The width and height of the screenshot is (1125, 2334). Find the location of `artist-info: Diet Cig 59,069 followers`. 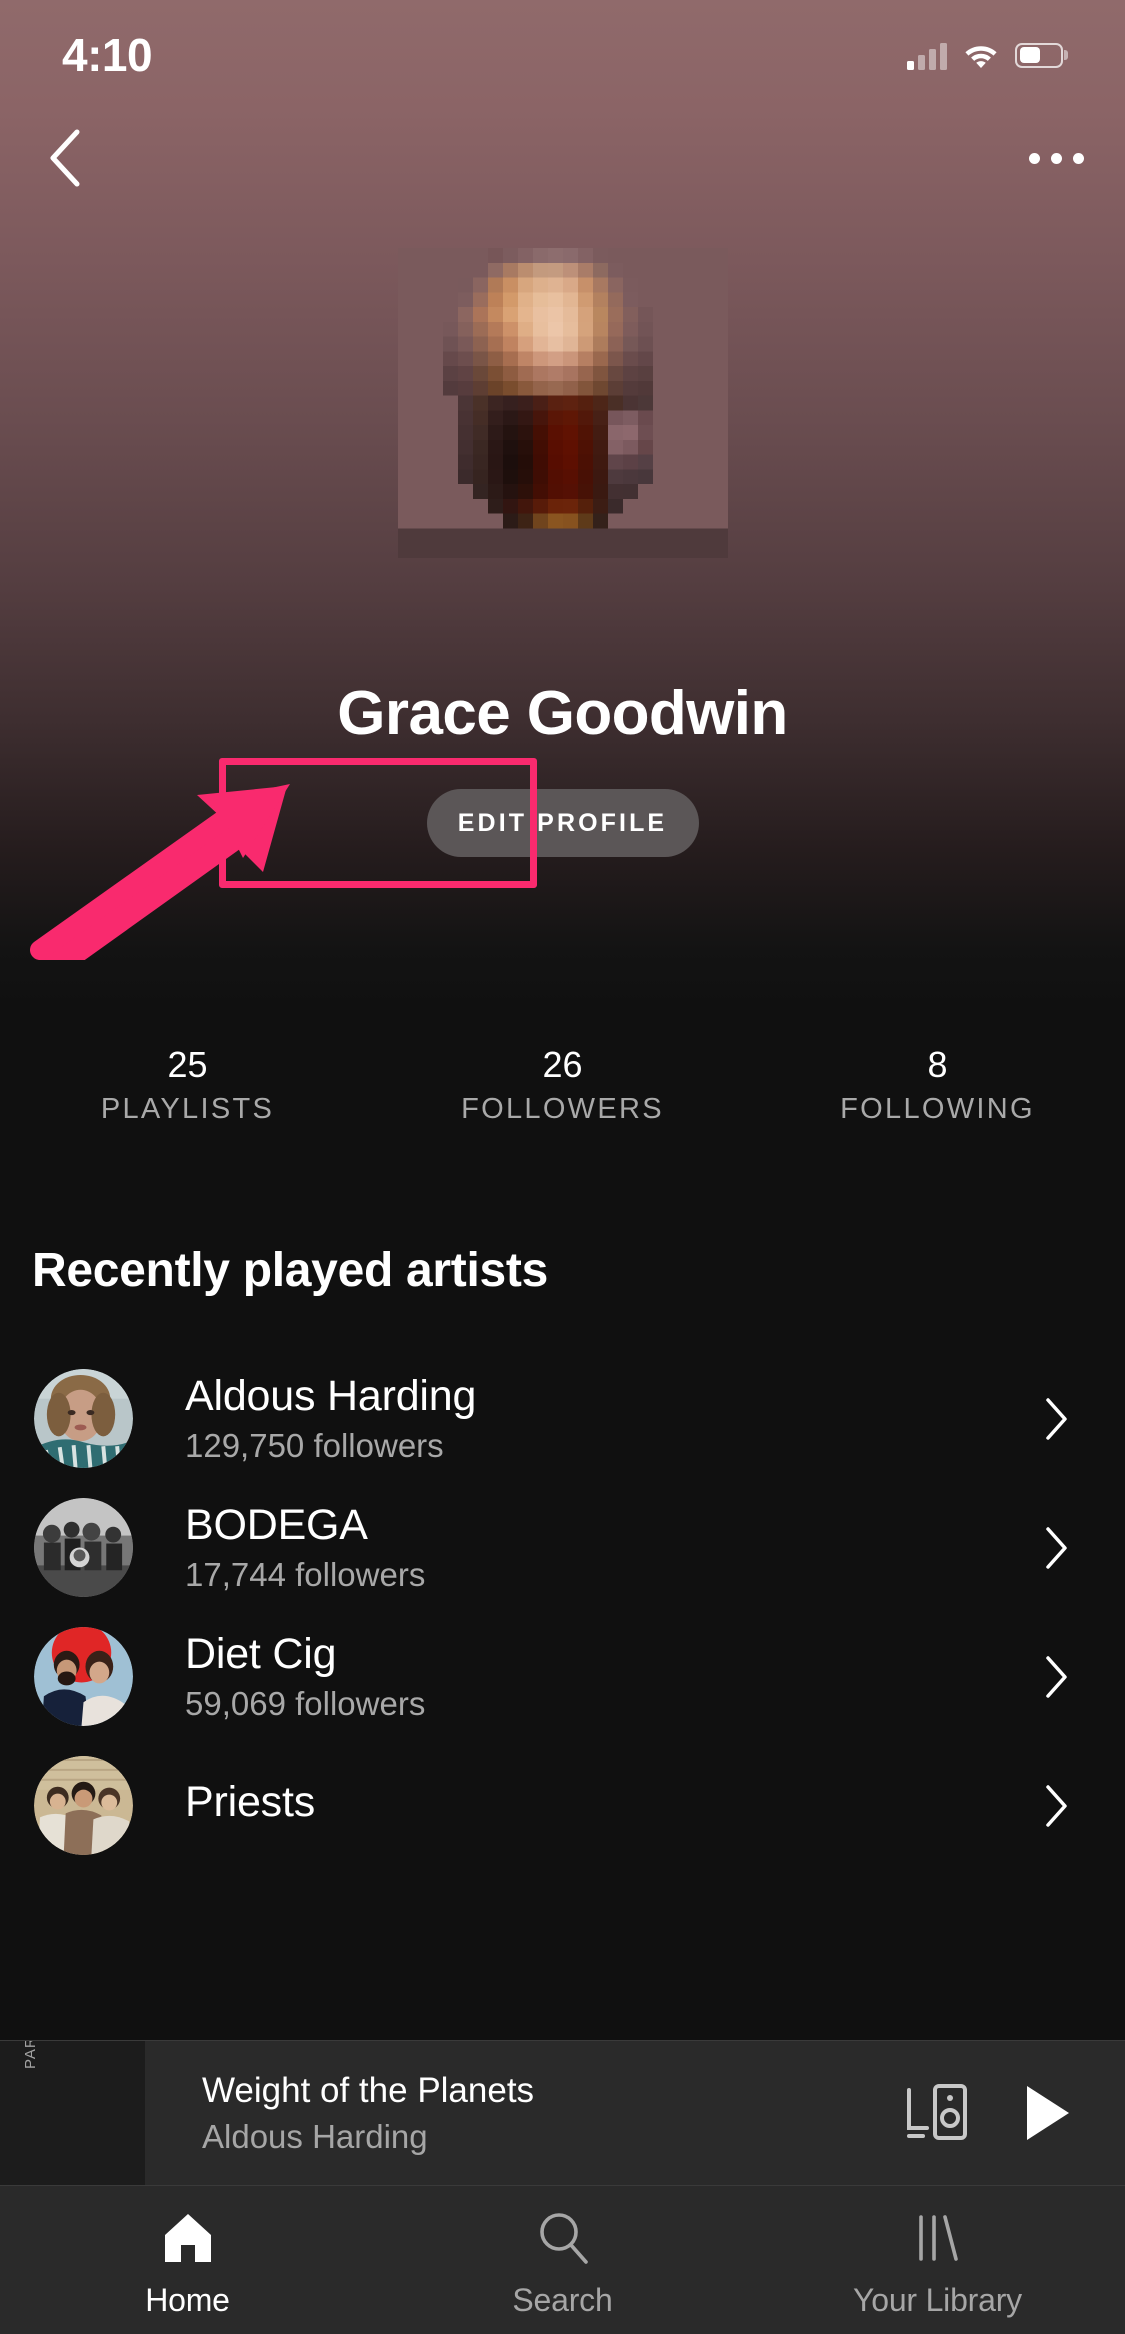

artist-info: Diet Cig 59,069 followers is located at coordinates (611, 1676).